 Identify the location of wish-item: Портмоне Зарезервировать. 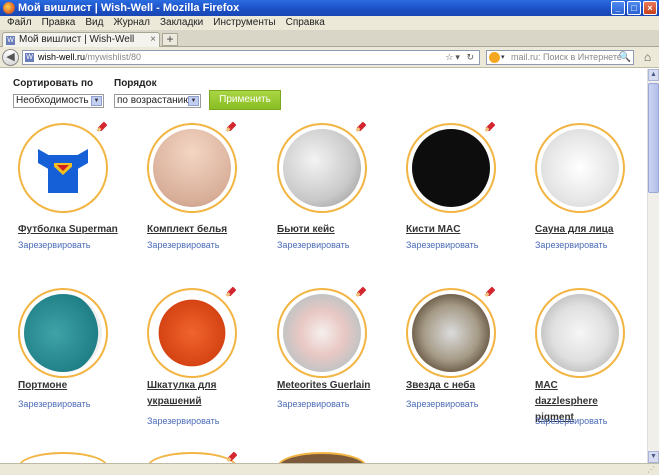
(78, 363).